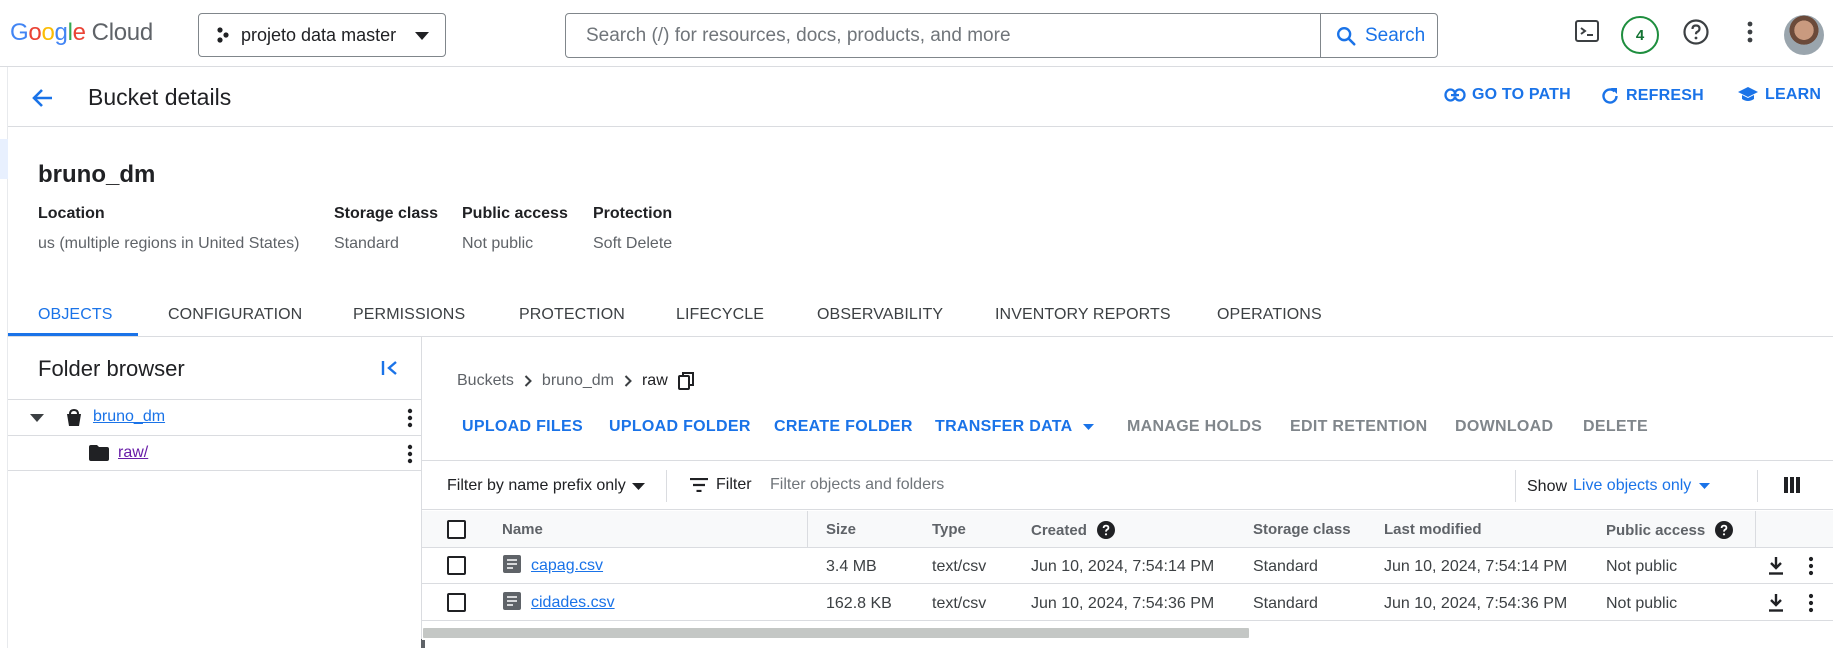 The height and width of the screenshot is (648, 1833). Describe the element at coordinates (1670, 530) in the screenshot. I see `col-header-public-access: Public access` at that location.